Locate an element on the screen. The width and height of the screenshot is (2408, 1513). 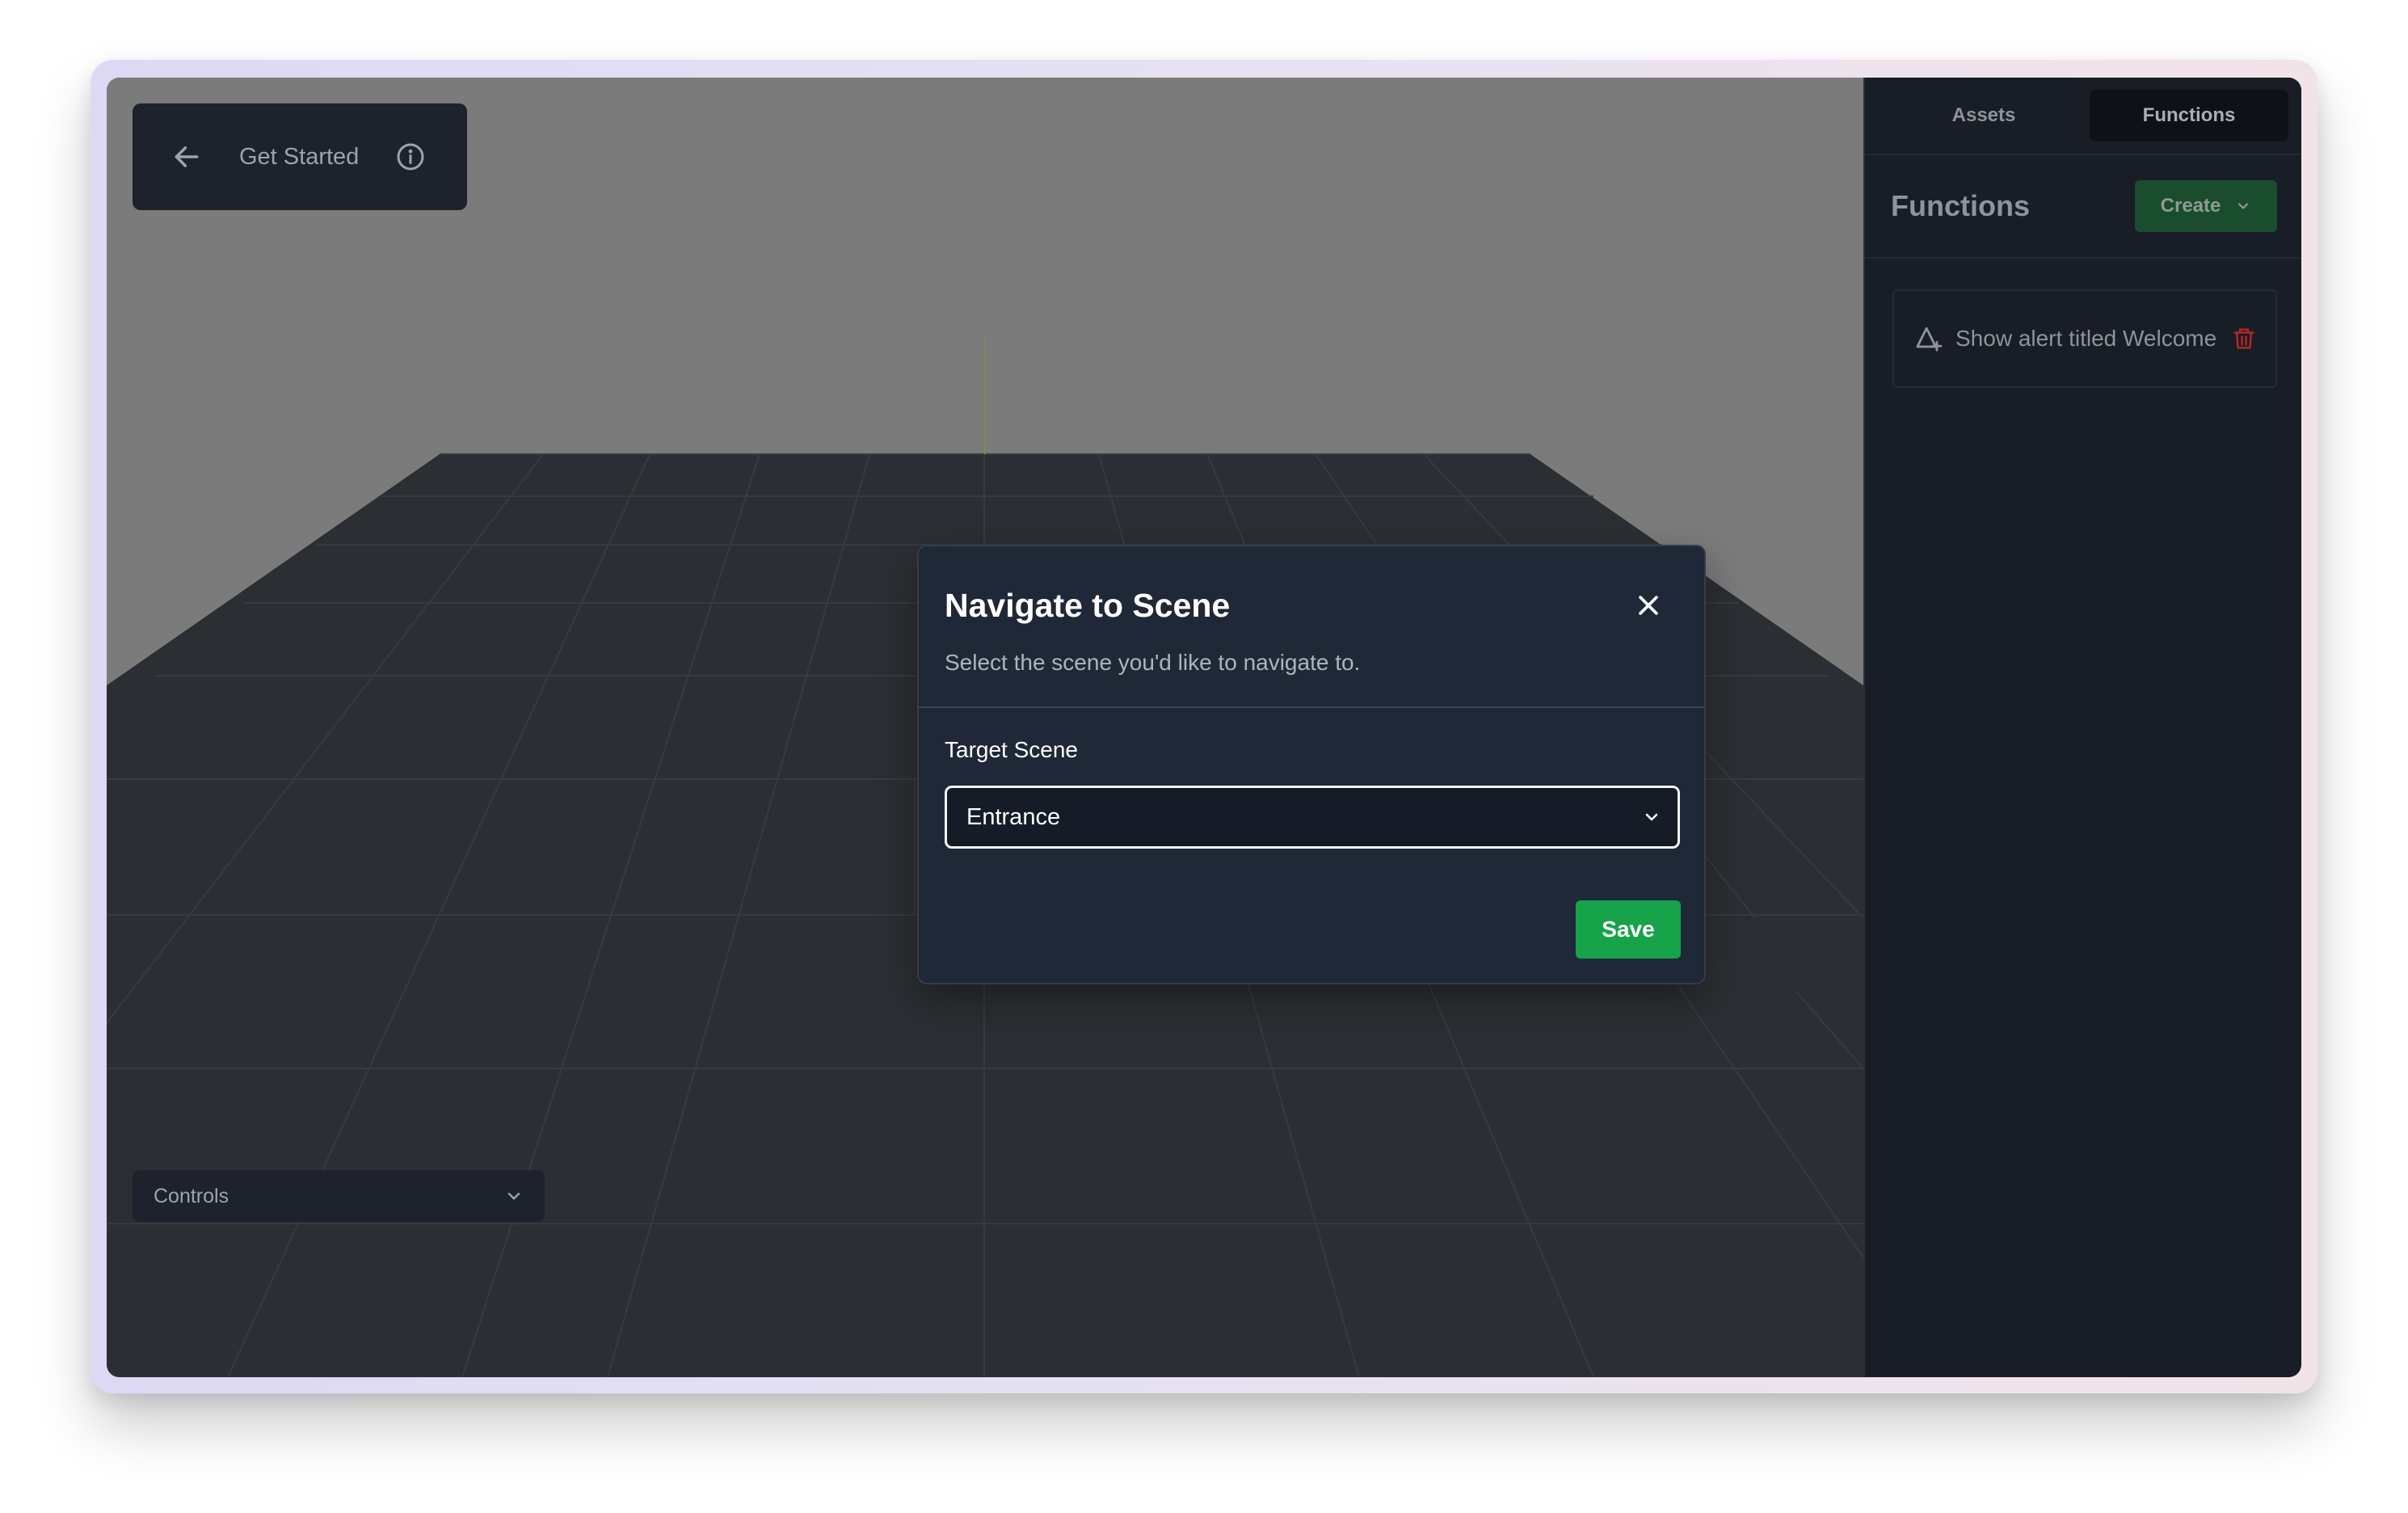
panel-title: Functions is located at coordinates (1960, 206).